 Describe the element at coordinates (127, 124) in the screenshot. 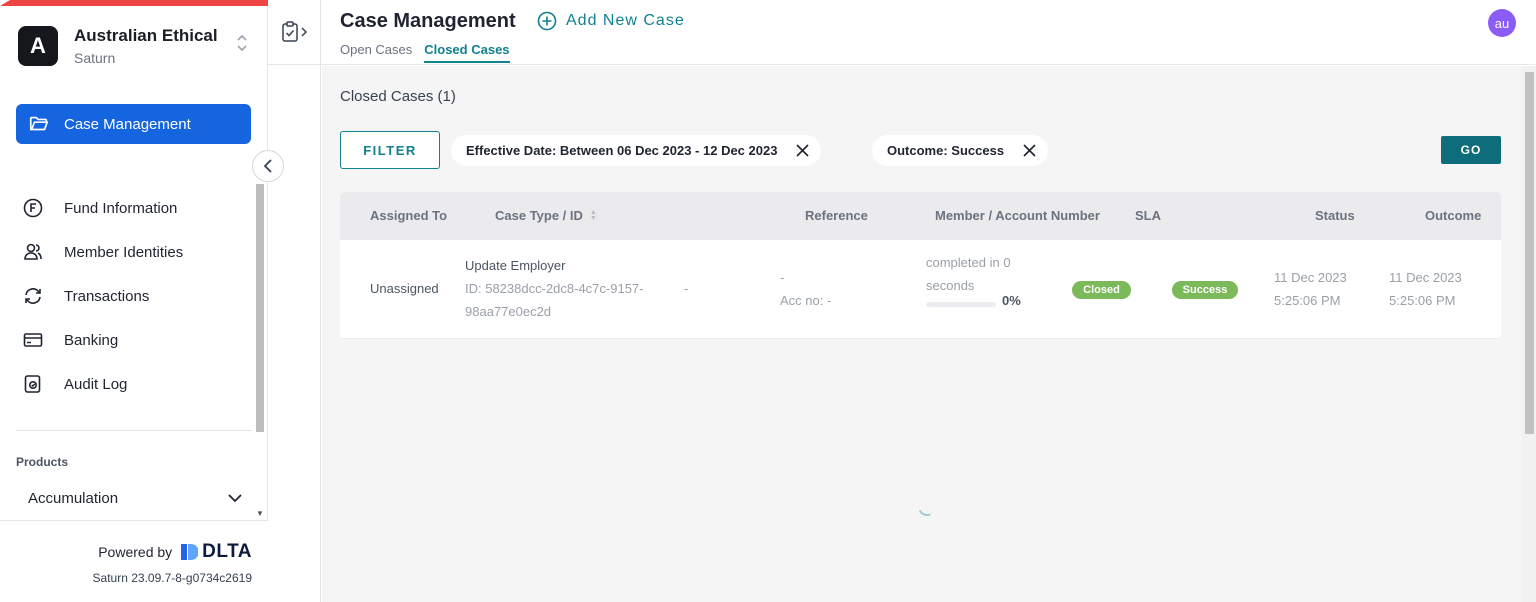

I see `sidebar-item-label: Case Management` at that location.